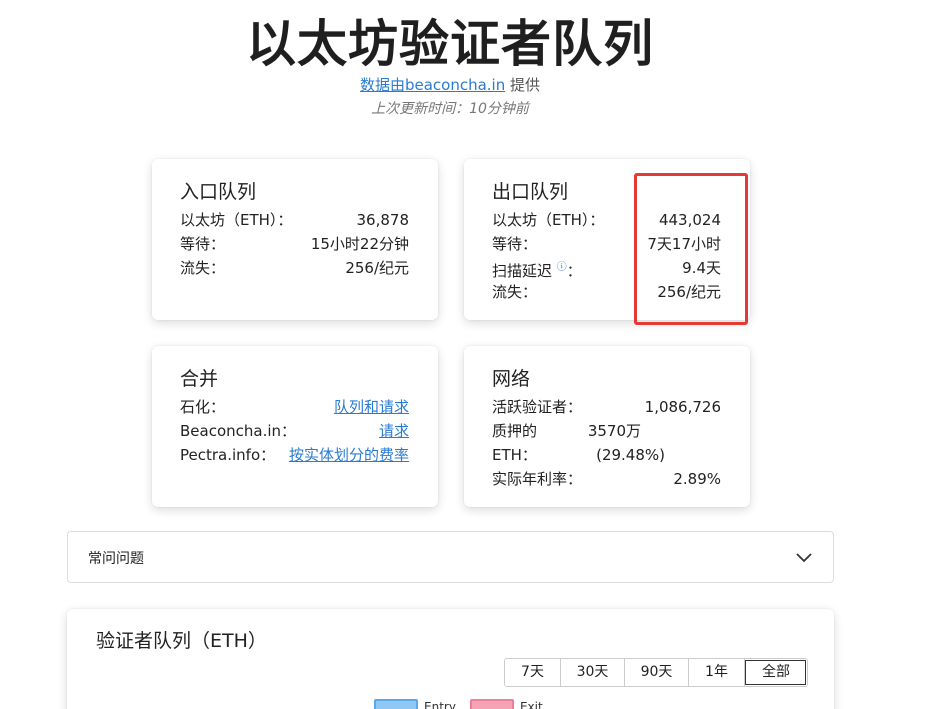  What do you see at coordinates (294, 244) in the screenshot?
I see `entry-wait-row: 等待： 15小时22分钟` at bounding box center [294, 244].